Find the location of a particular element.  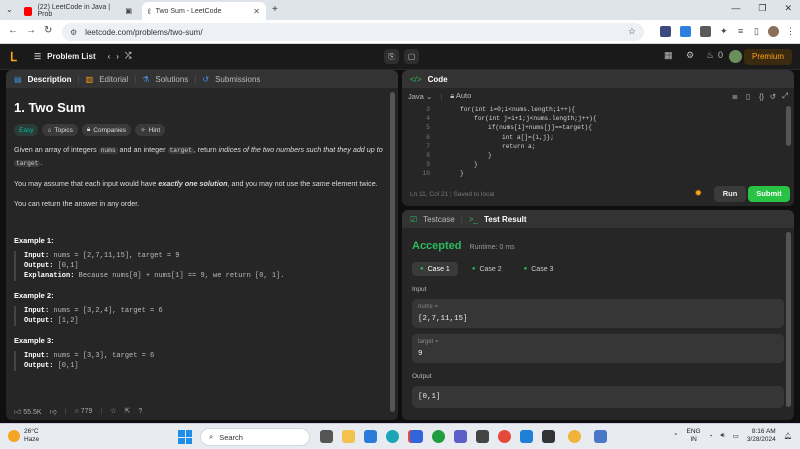

tab-editorial: Editorial is located at coordinates (113, 79).